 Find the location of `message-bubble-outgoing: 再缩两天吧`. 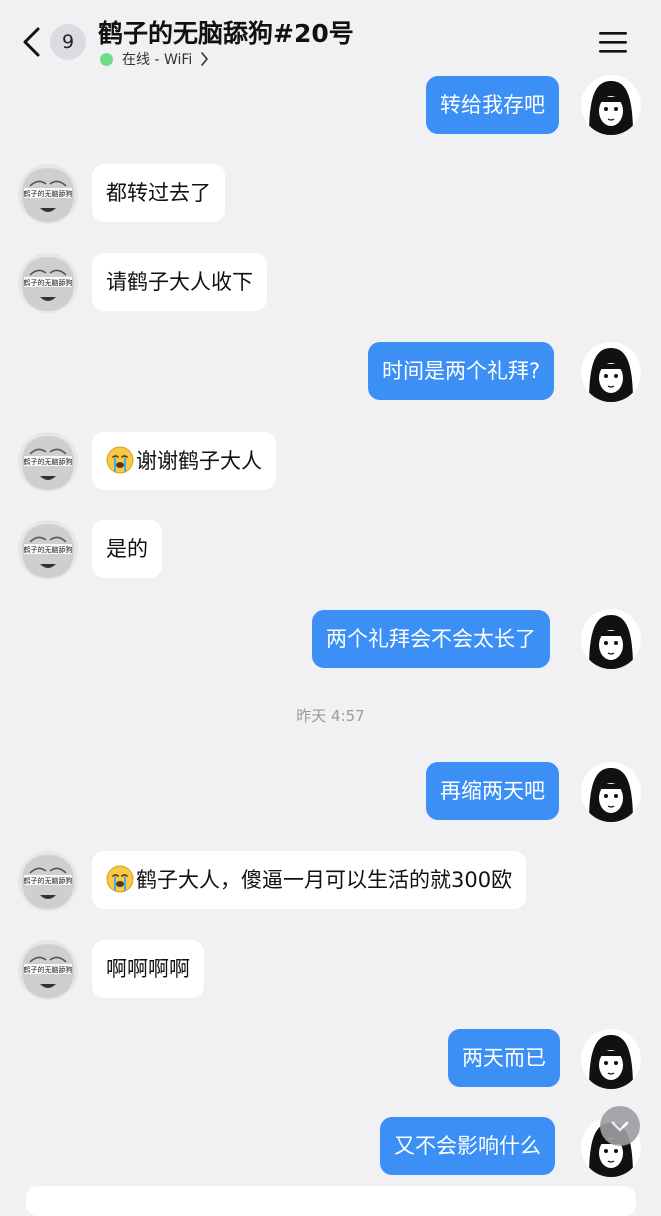

message-bubble-outgoing: 再缩两天吧 is located at coordinates (492, 791).